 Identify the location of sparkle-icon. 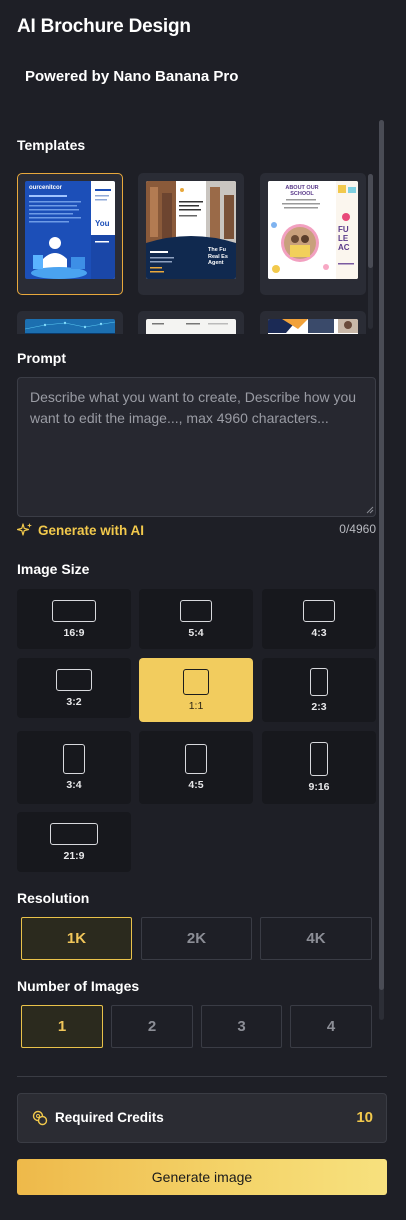
(24, 529).